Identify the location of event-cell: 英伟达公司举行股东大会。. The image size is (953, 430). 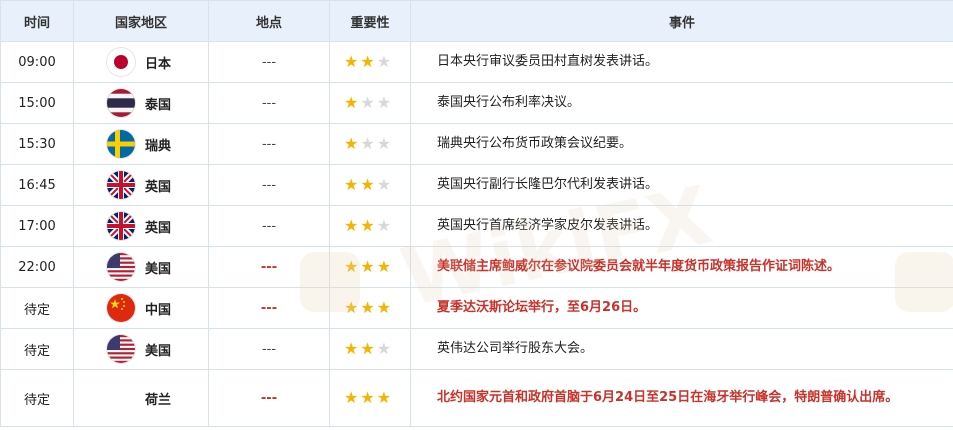
(681, 349).